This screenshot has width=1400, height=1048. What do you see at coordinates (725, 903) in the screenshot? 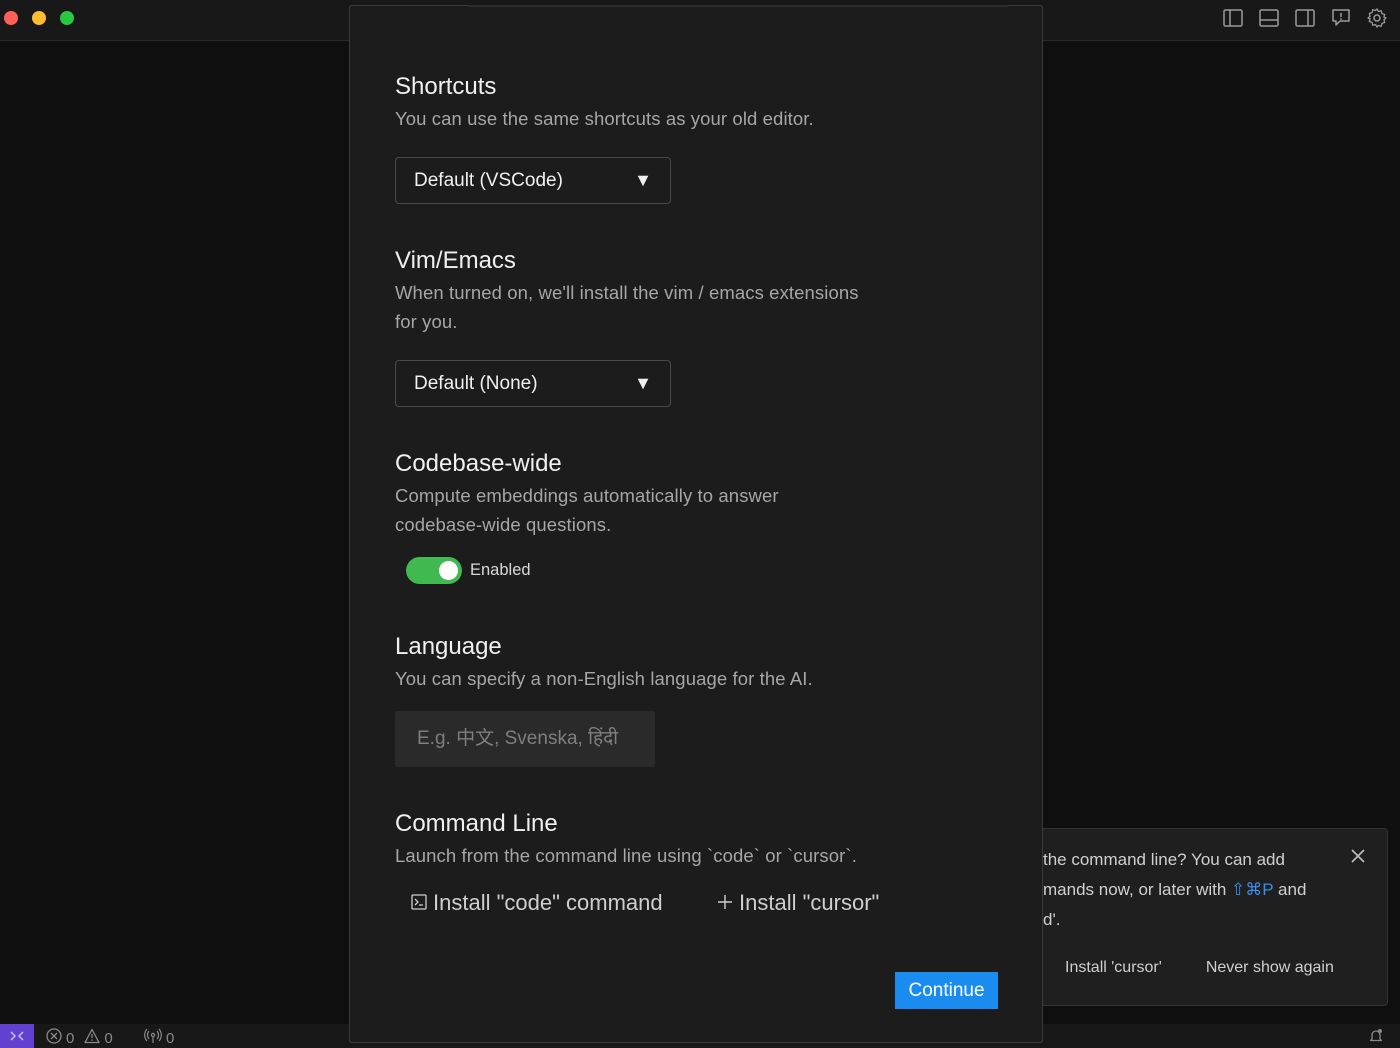
I see `plus-icon` at bounding box center [725, 903].